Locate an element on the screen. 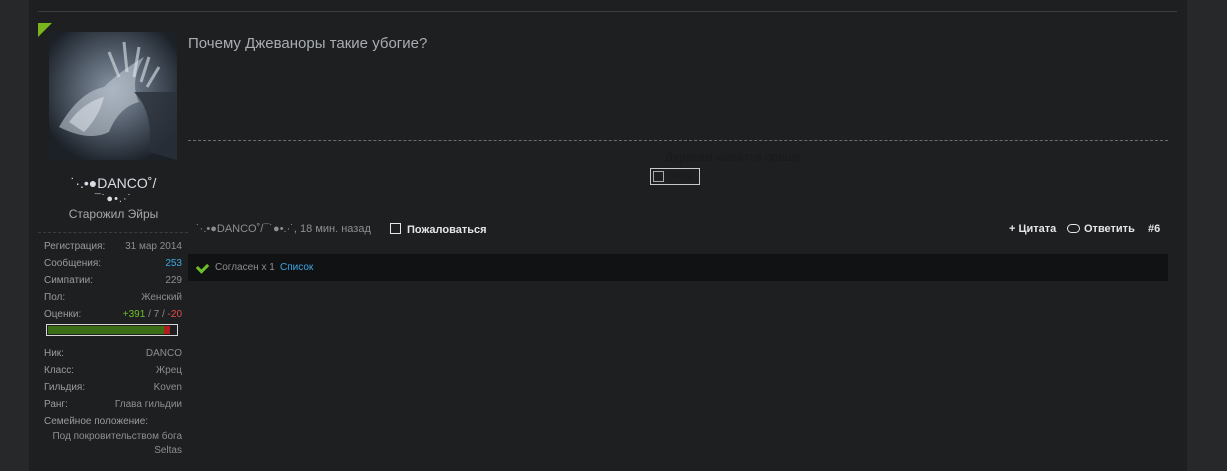  report-label: Пожаловаться is located at coordinates (447, 230).